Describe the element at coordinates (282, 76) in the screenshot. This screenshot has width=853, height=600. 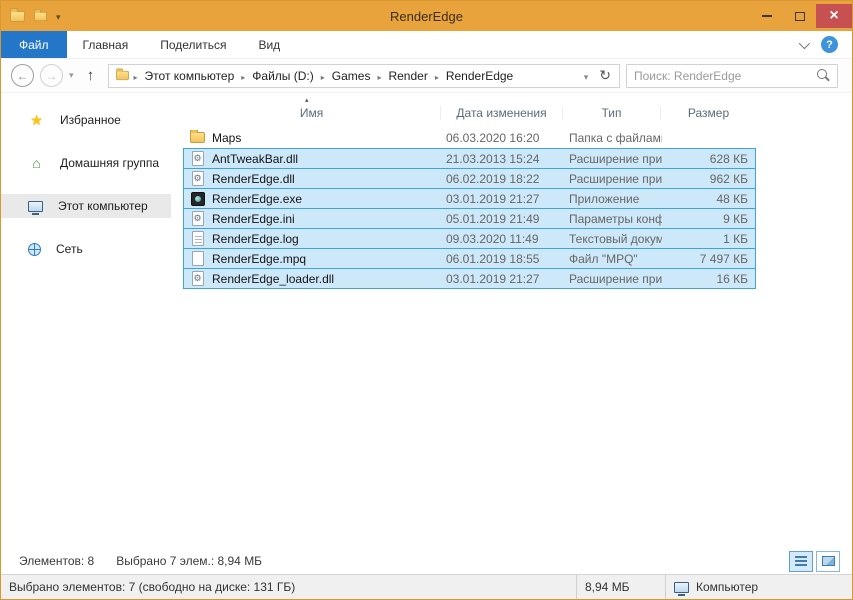
I see `breadcrumb-item: Файлы (D:)` at that location.